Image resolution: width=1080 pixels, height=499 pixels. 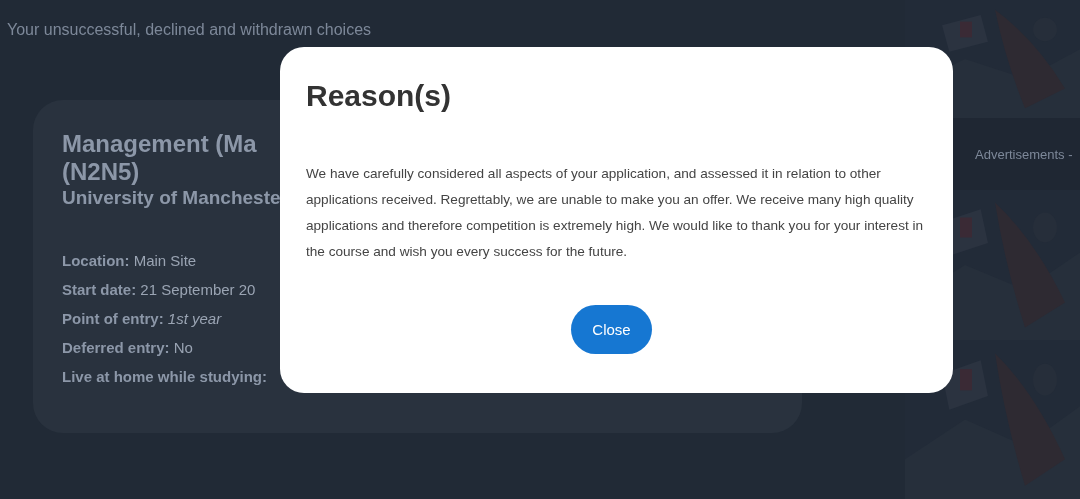 What do you see at coordinates (611, 329) in the screenshot?
I see `close-button: Close` at bounding box center [611, 329].